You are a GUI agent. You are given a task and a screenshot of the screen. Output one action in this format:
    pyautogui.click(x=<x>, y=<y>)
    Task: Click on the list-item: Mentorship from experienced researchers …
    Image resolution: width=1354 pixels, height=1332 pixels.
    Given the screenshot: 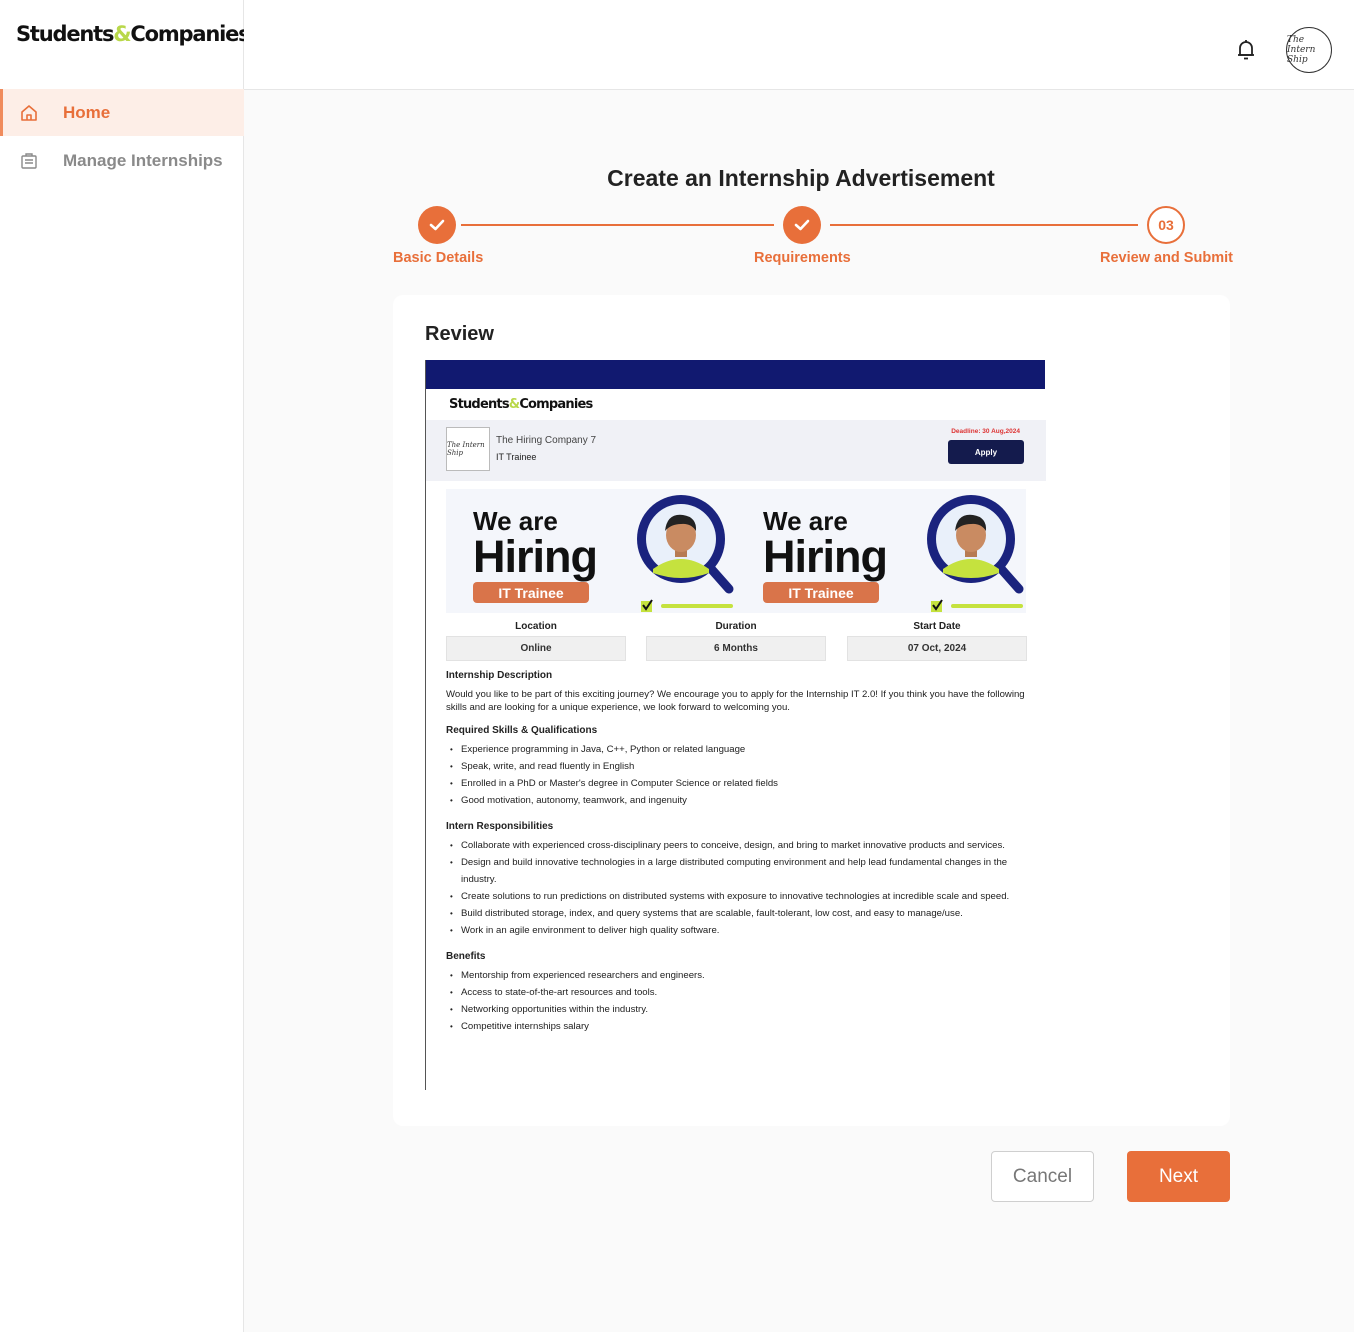 What is the action you would take?
    pyautogui.click(x=738, y=976)
    